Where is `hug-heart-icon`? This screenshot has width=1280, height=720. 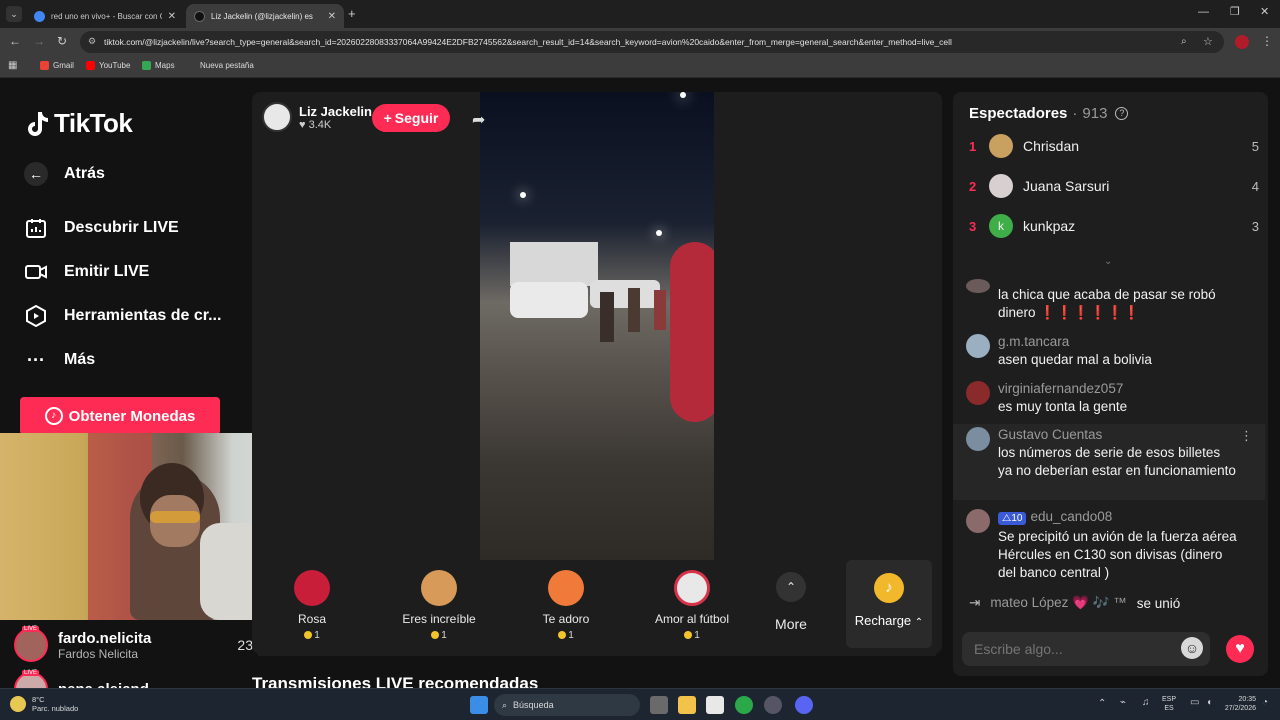
hug-heart-icon is located at coordinates (566, 588).